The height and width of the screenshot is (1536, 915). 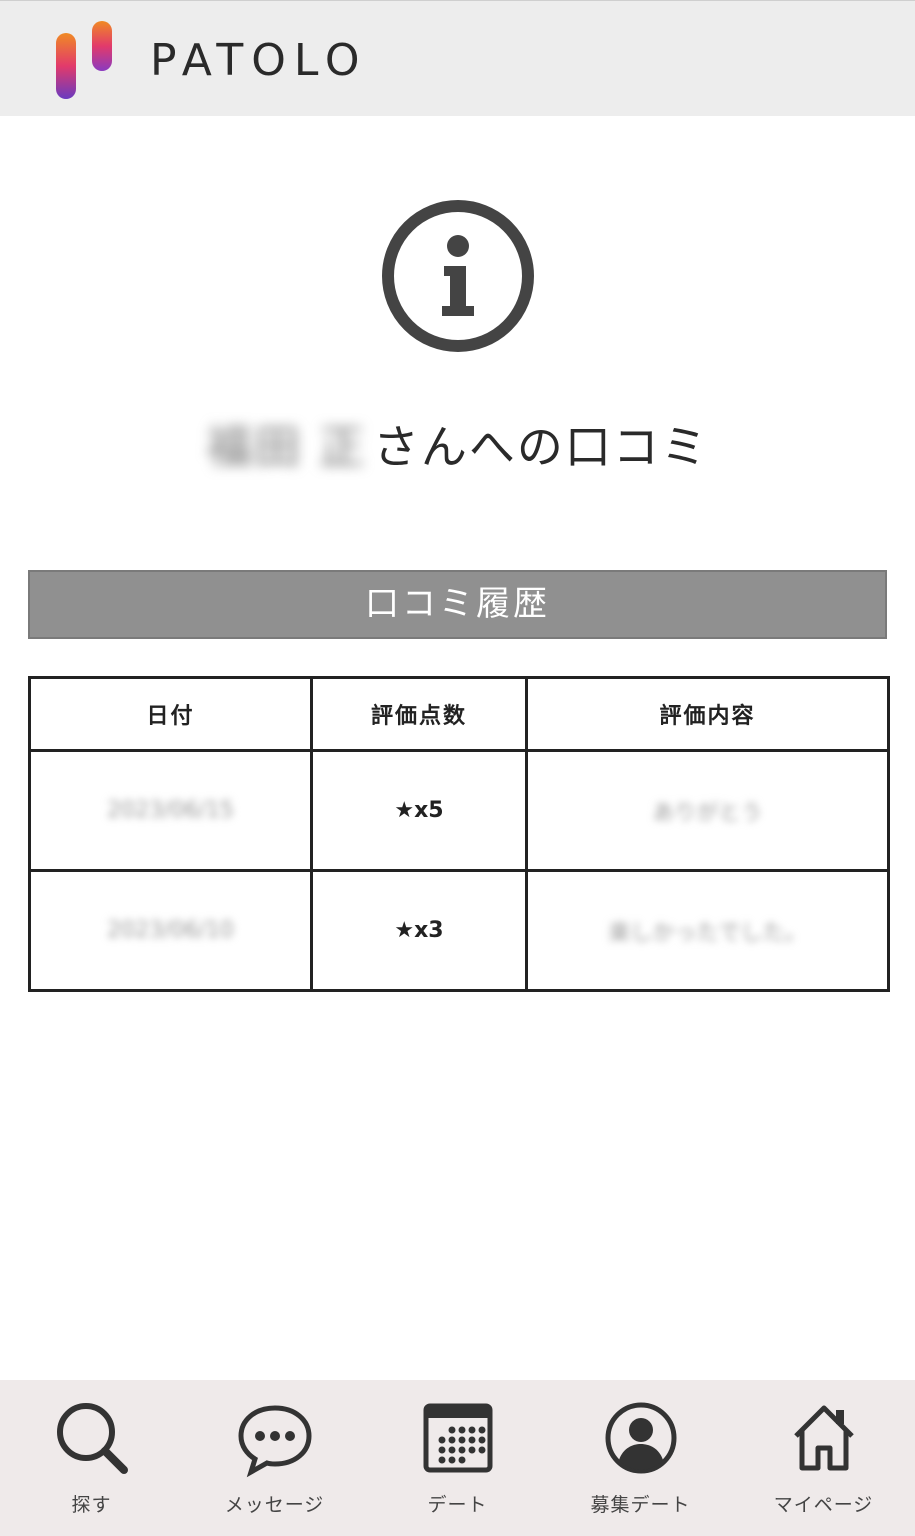 I want to click on chat-bubble-icon, so click(x=274, y=1441).